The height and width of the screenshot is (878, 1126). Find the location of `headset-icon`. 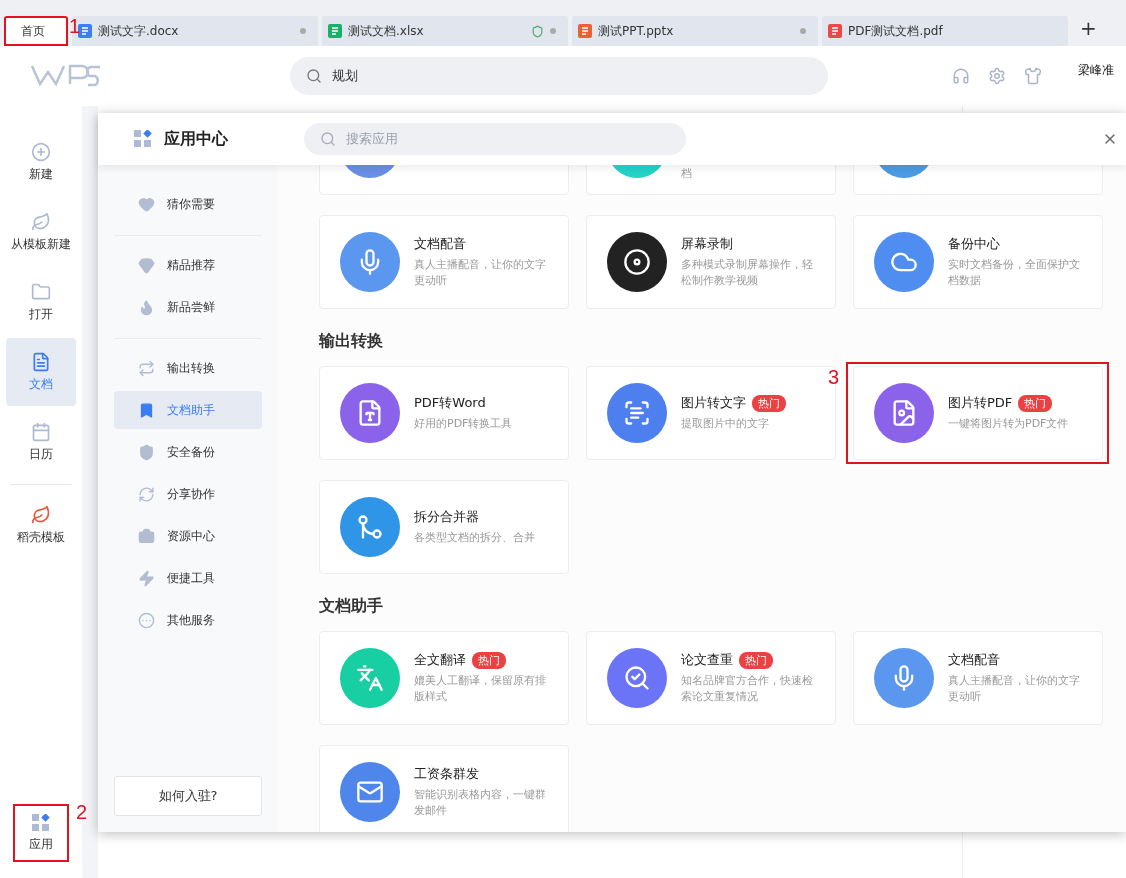

headset-icon is located at coordinates (961, 76).